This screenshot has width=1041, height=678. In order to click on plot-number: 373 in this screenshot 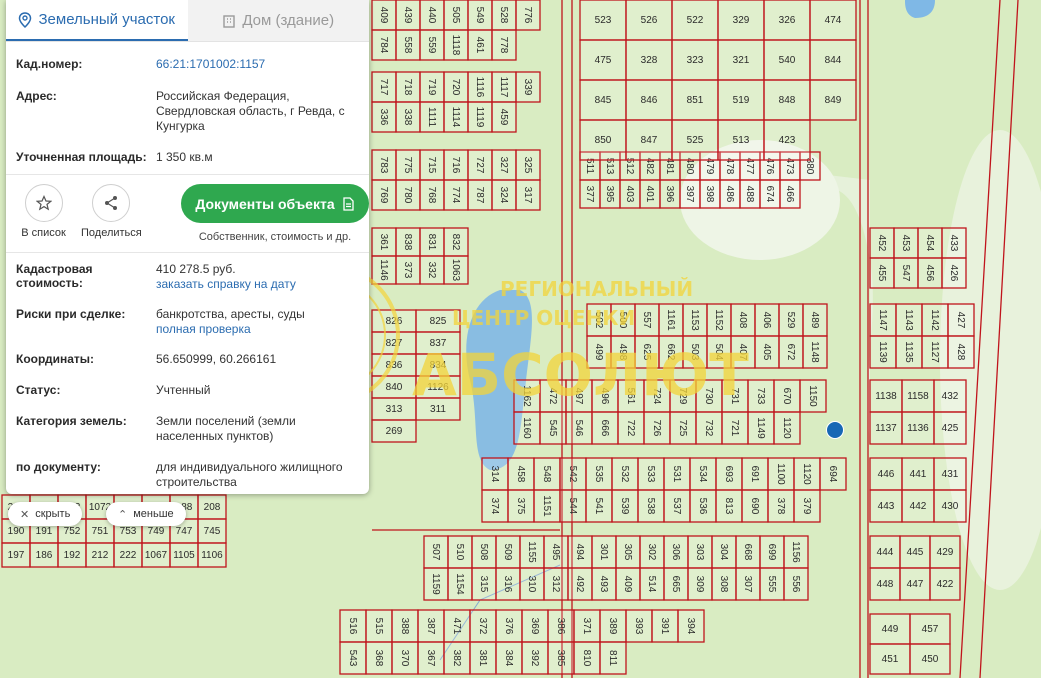, I will do `click(407, 270)`.